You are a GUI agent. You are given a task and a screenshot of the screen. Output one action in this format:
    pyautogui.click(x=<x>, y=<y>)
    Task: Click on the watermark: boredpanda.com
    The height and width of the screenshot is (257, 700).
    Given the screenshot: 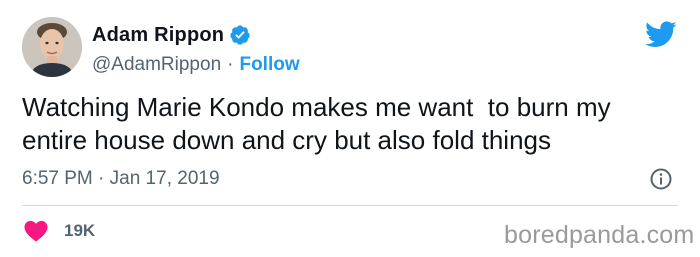 What is the action you would take?
    pyautogui.click(x=599, y=235)
    